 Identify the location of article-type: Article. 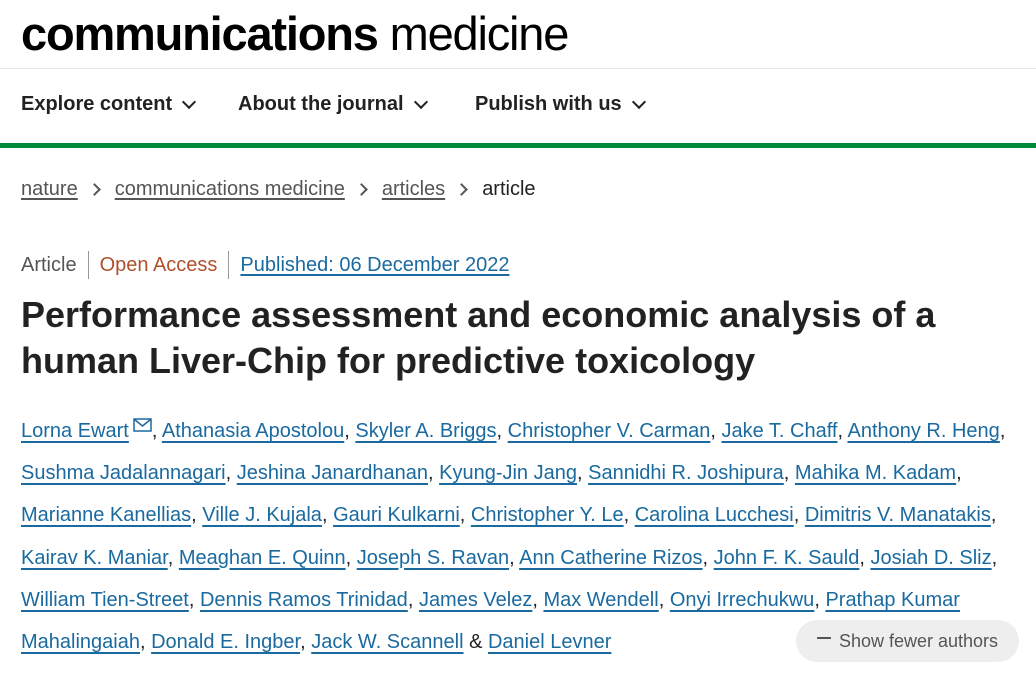
(49, 264).